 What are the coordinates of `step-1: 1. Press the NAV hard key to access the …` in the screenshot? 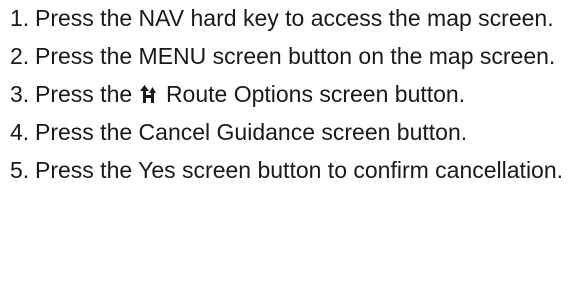 It's located at (285, 18).